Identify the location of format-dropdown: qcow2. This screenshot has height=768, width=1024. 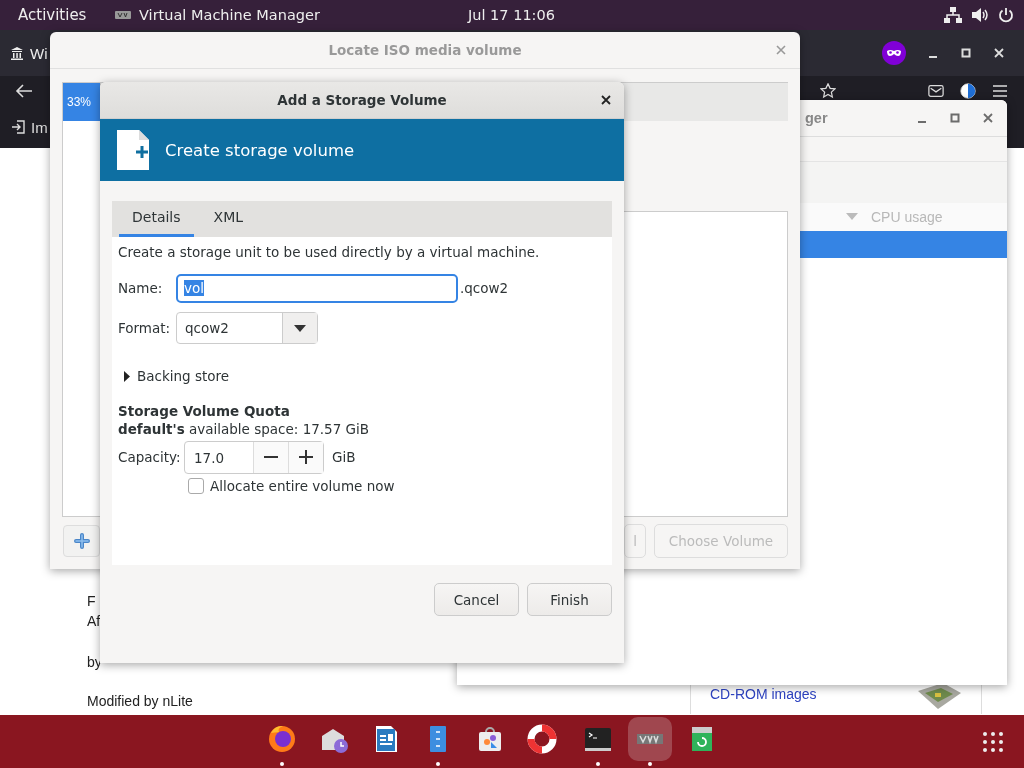
(247, 328).